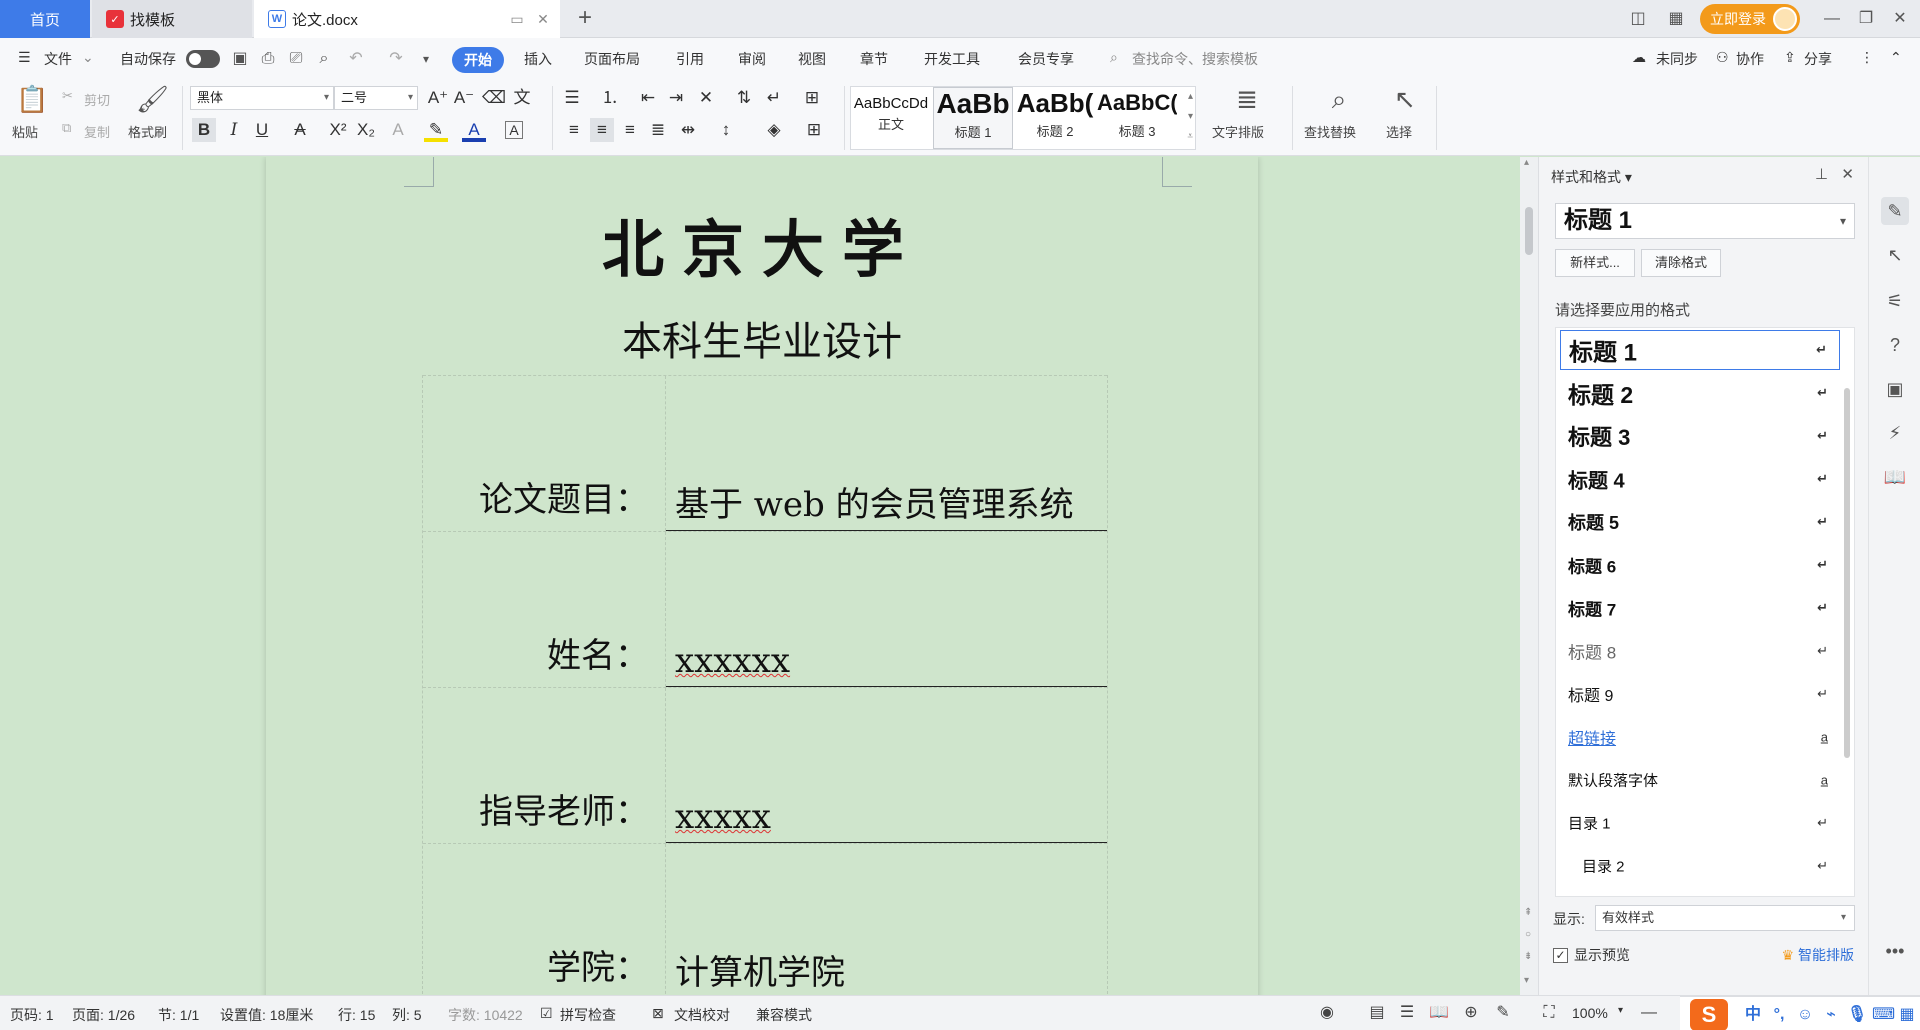 Image resolution: width=1920 pixels, height=1030 pixels. I want to click on emoji-icon: ☺, so click(1805, 1015).